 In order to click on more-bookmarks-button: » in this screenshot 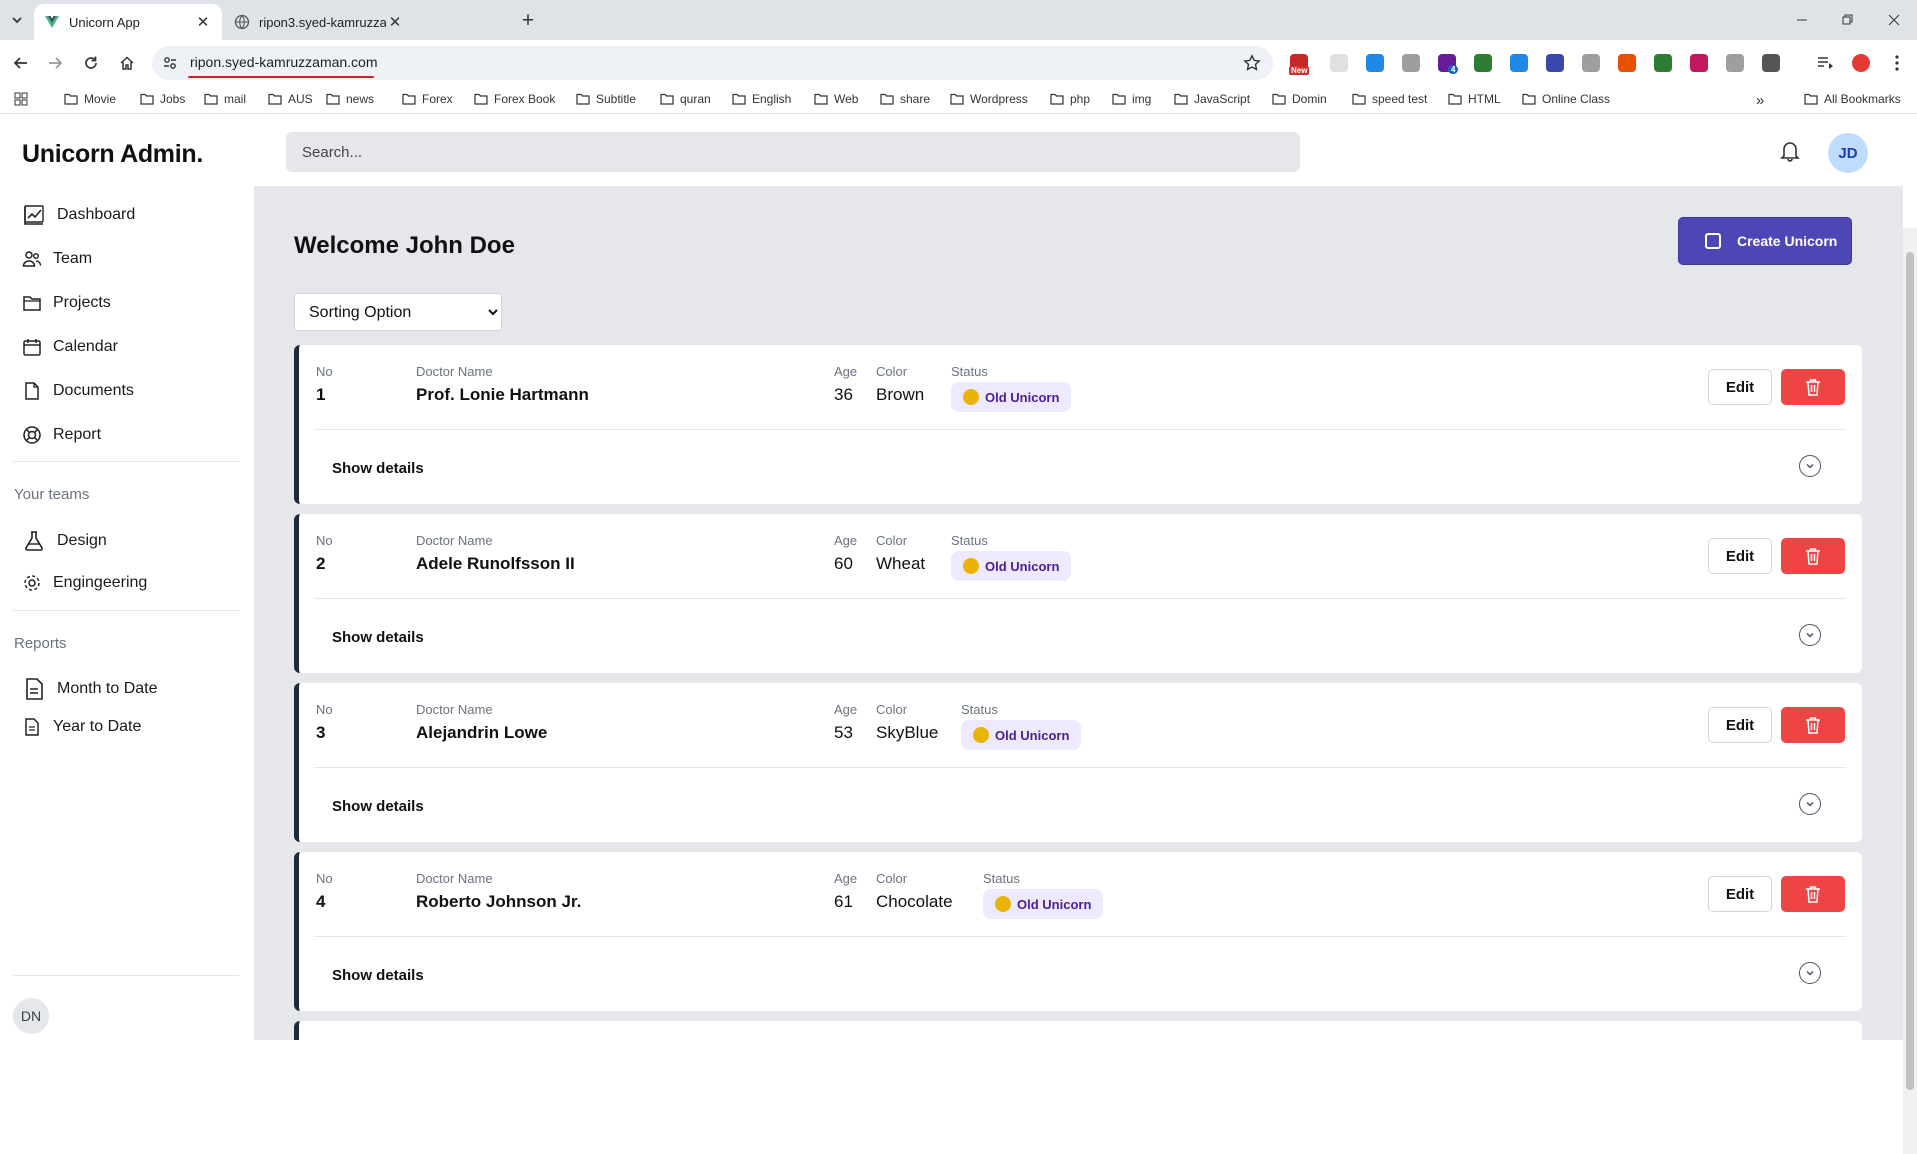, I will do `click(1760, 100)`.